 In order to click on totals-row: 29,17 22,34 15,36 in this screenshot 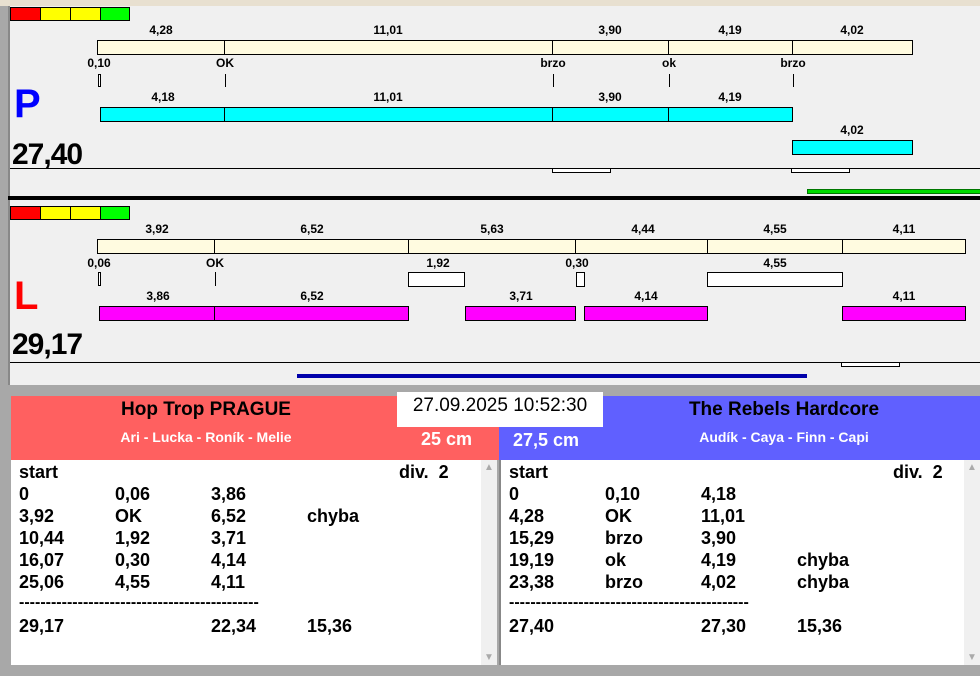, I will do `click(249, 627)`.